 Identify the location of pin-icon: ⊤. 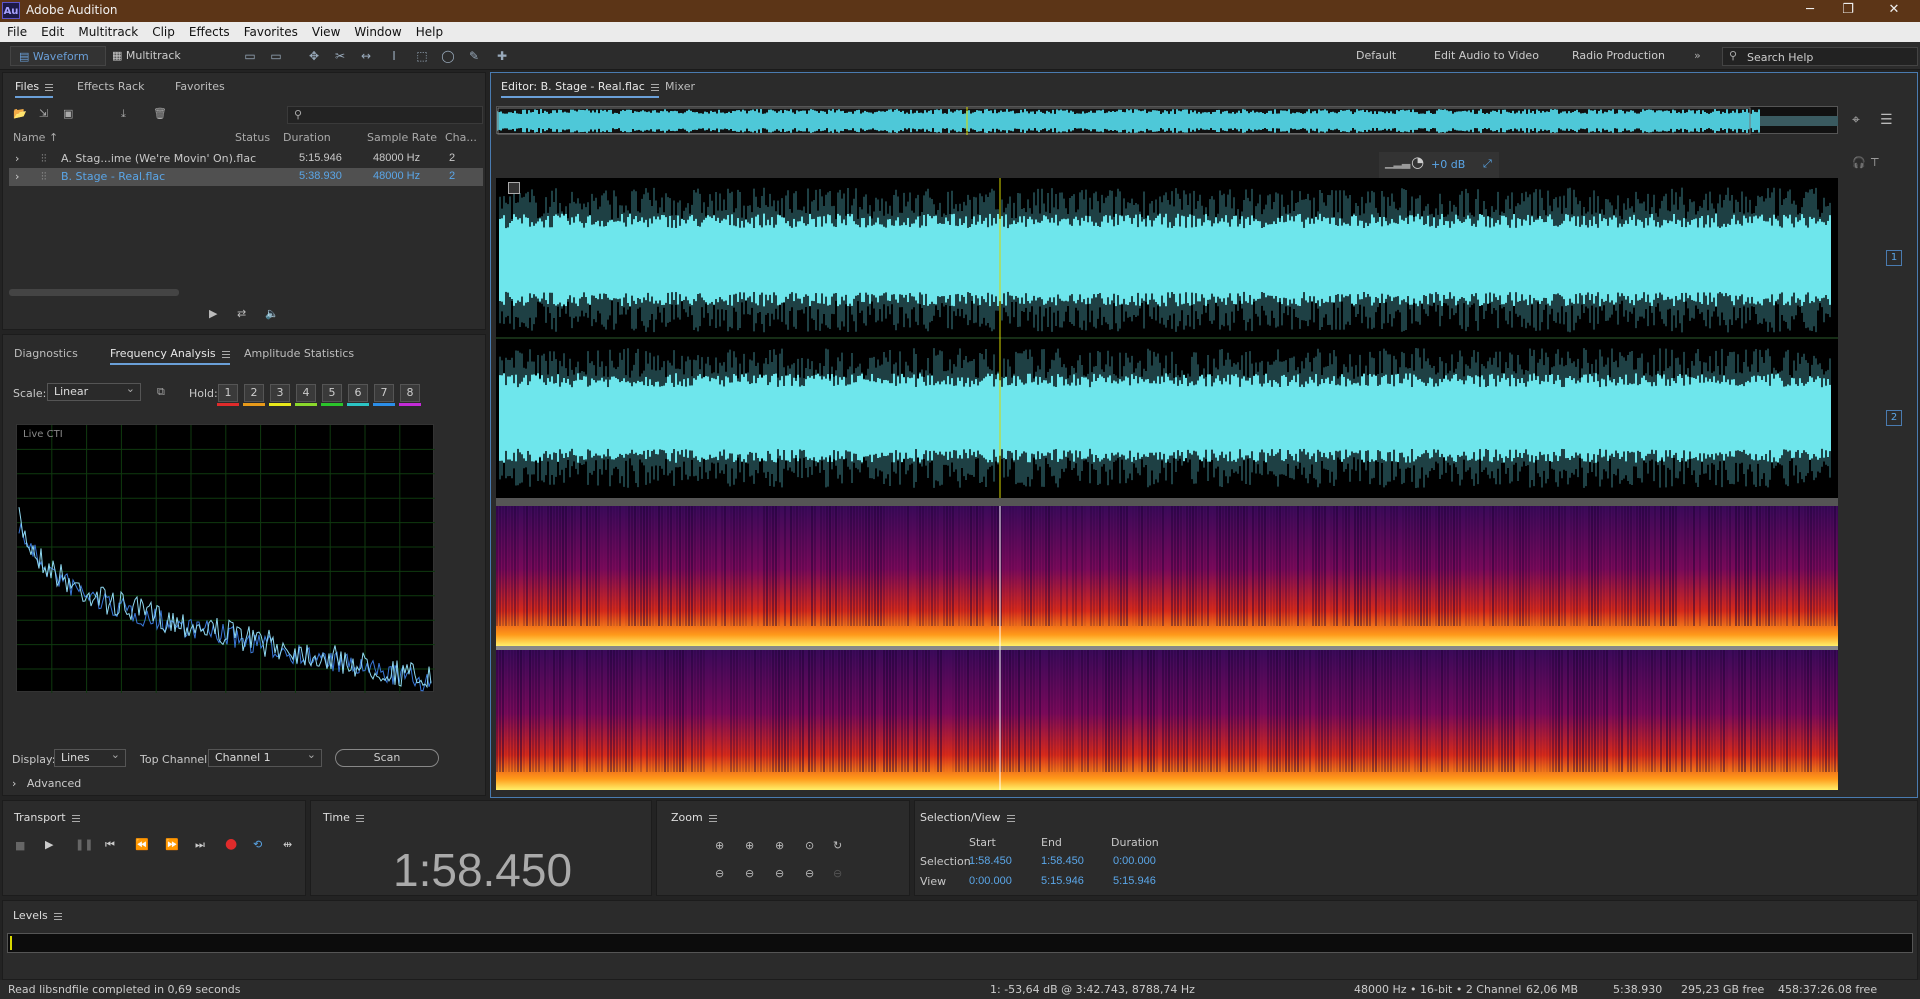
(1875, 162).